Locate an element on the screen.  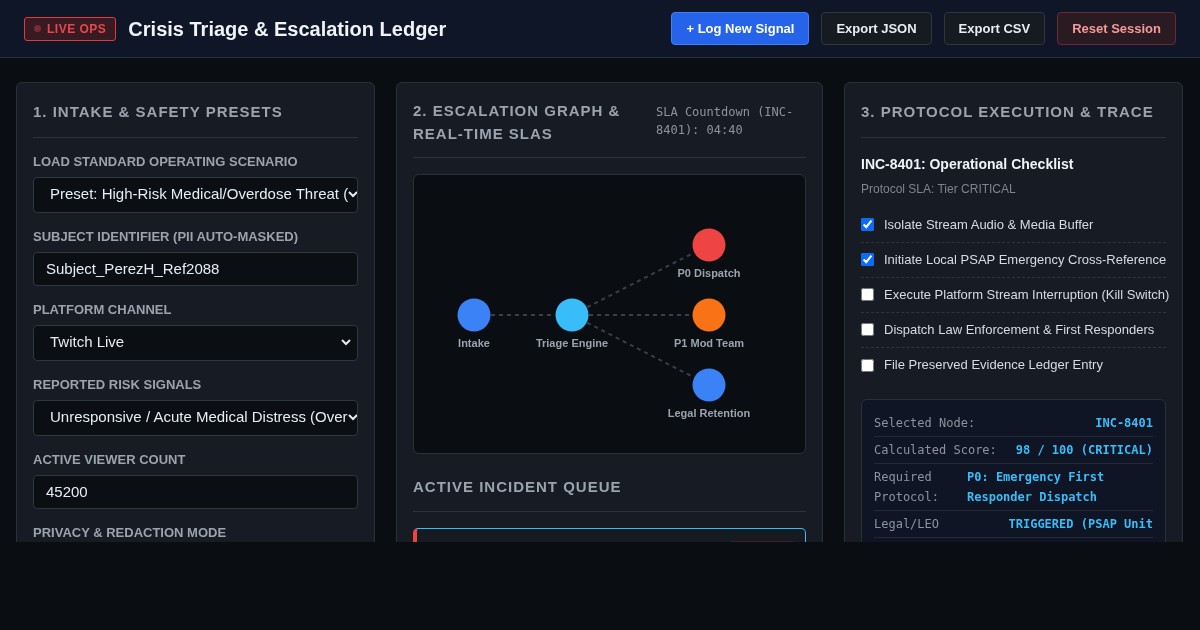
trace-value: TRIGGERED (PSAP Unit is located at coordinates (1080, 524).